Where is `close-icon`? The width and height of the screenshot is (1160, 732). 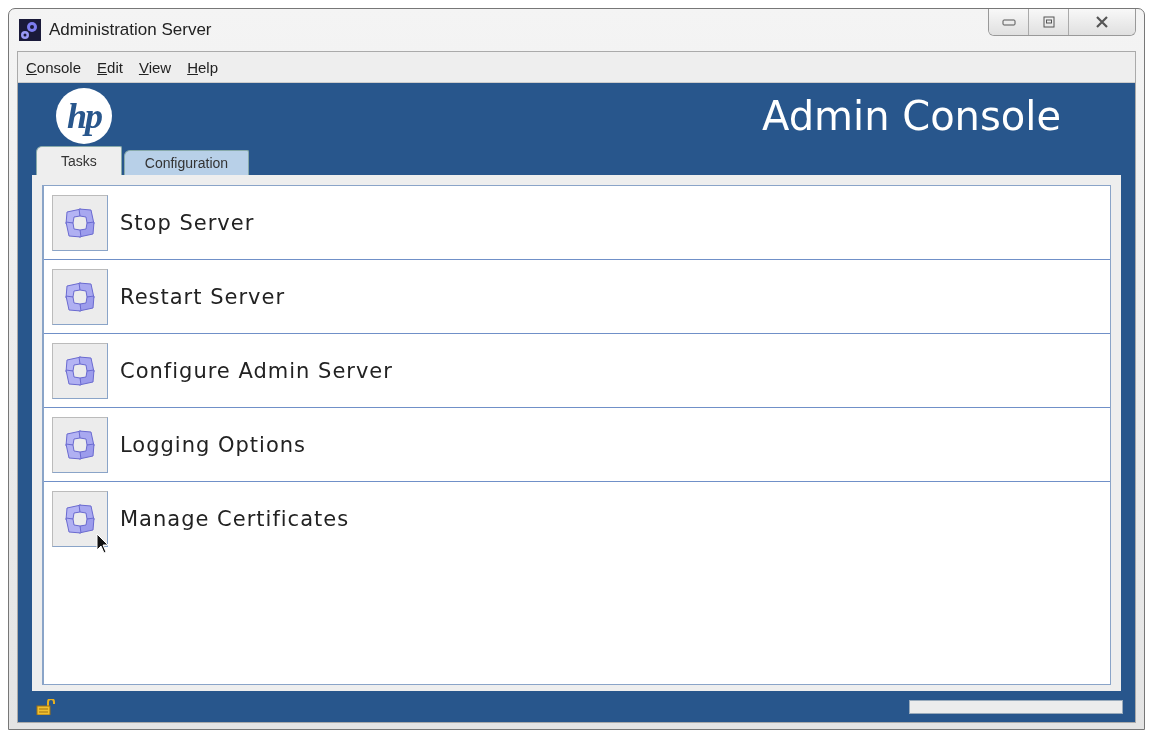
close-icon is located at coordinates (1102, 22).